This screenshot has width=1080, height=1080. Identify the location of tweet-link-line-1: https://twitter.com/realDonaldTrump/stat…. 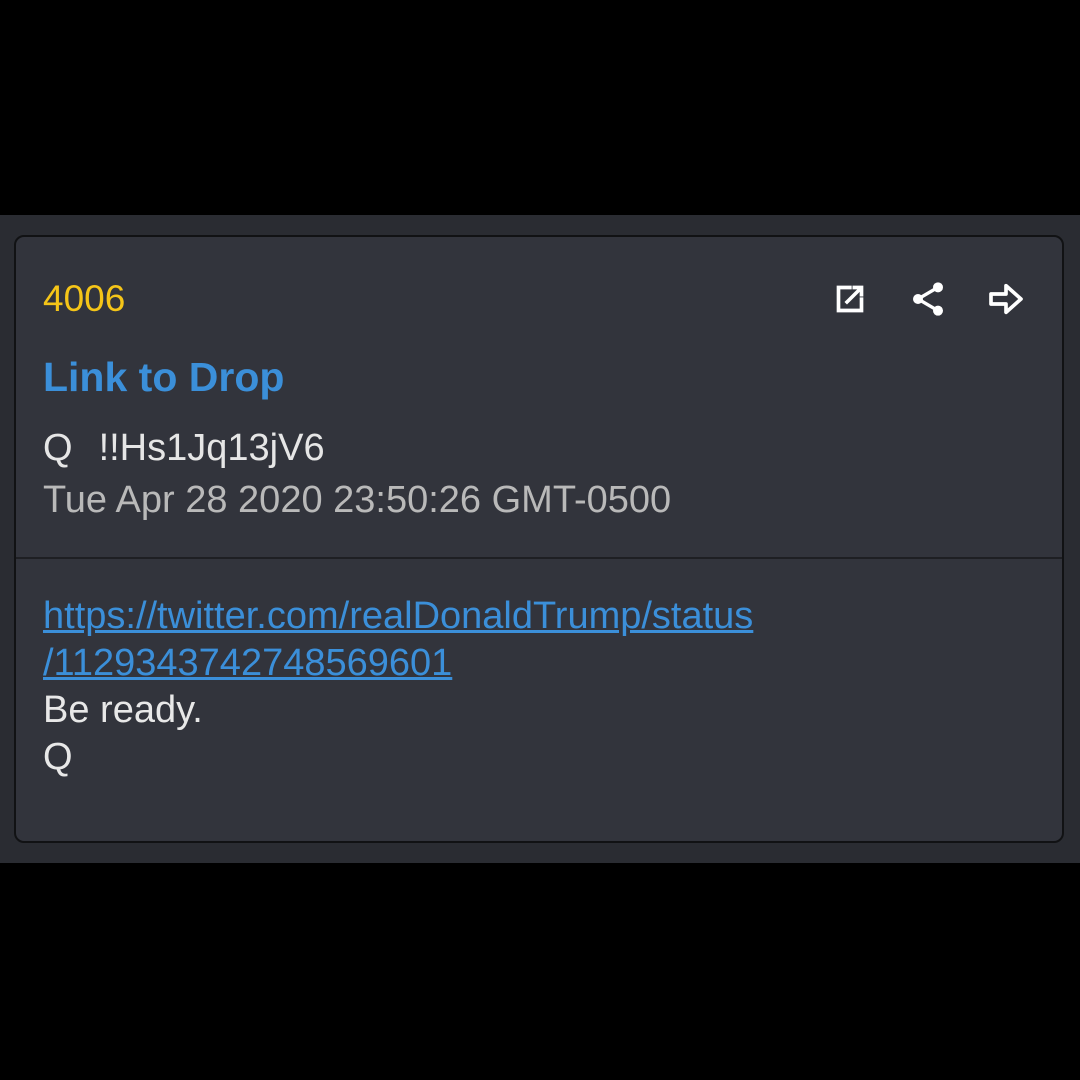
(398, 616).